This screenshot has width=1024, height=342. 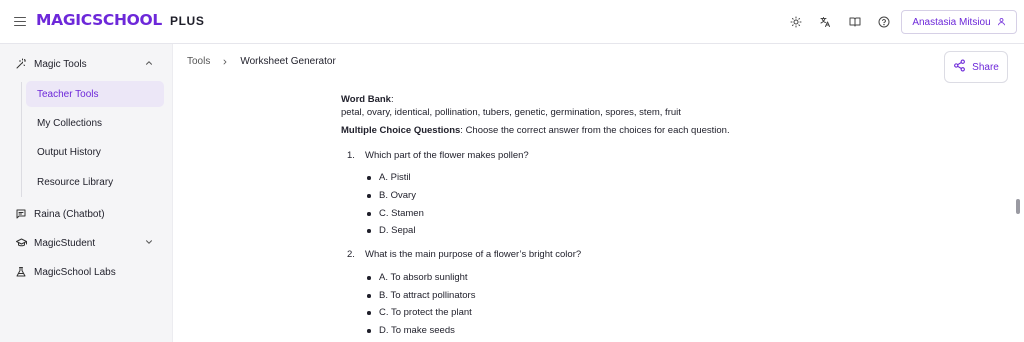 I want to click on chevron-down-icon, so click(x=150, y=243).